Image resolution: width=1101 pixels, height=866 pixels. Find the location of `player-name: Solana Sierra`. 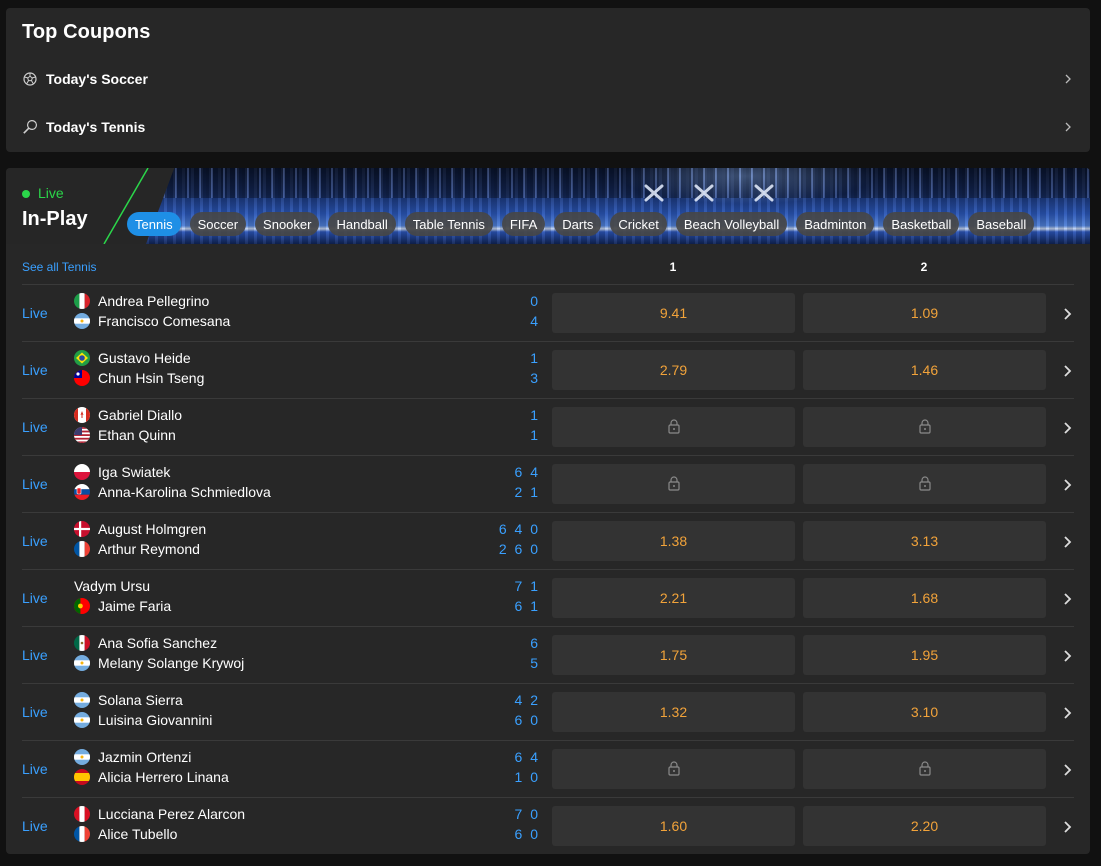

player-name: Solana Sierra is located at coordinates (140, 700).